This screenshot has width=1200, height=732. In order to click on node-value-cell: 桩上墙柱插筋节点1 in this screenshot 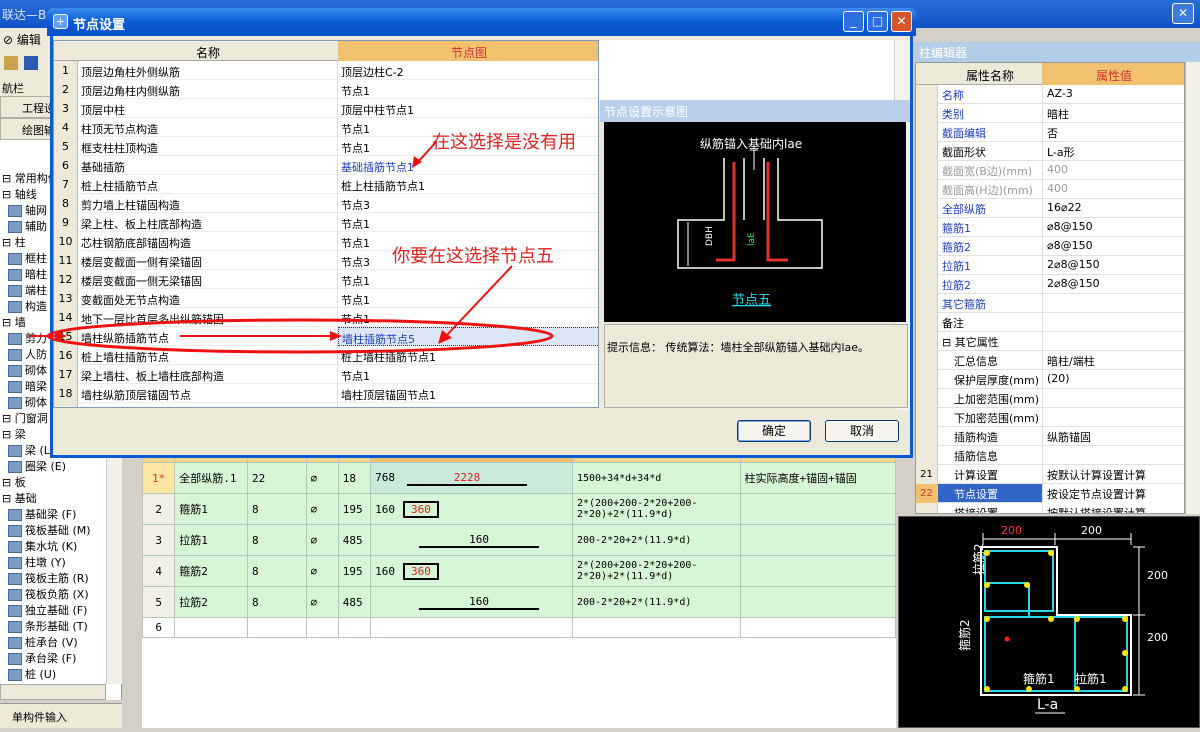, I will do `click(468, 355)`.